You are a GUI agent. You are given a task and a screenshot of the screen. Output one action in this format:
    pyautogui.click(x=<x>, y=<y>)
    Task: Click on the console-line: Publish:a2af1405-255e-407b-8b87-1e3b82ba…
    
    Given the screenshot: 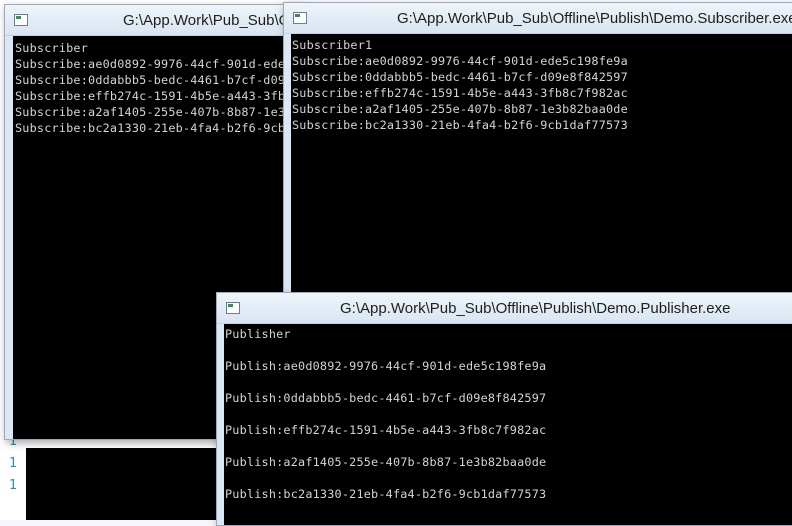 What is the action you would take?
    pyautogui.click(x=386, y=462)
    